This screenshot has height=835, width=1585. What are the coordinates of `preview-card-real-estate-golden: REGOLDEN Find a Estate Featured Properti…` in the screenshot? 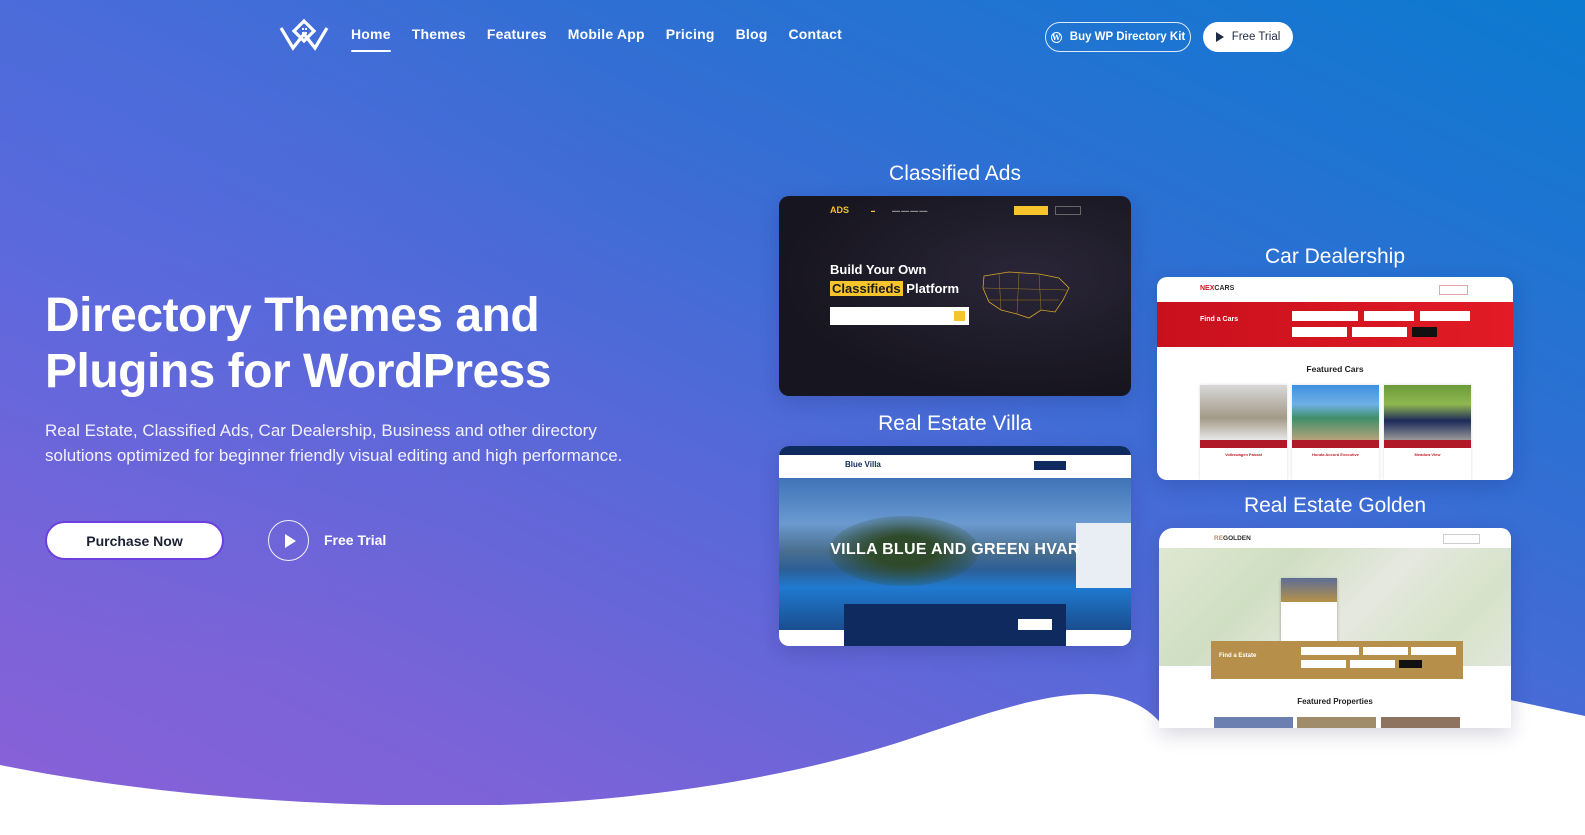 It's located at (1335, 628).